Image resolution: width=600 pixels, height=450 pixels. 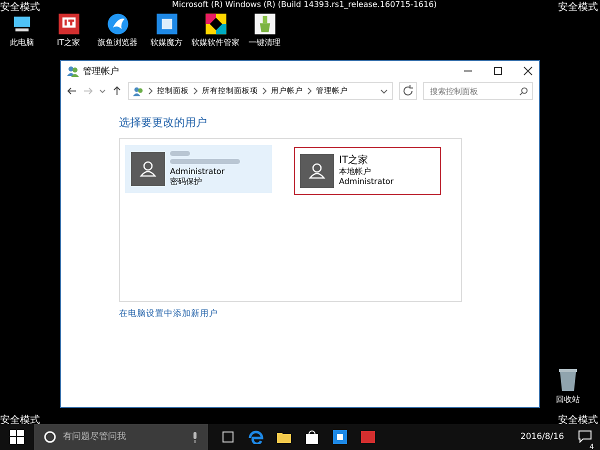 I want to click on blurred-email, so click(x=205, y=161).